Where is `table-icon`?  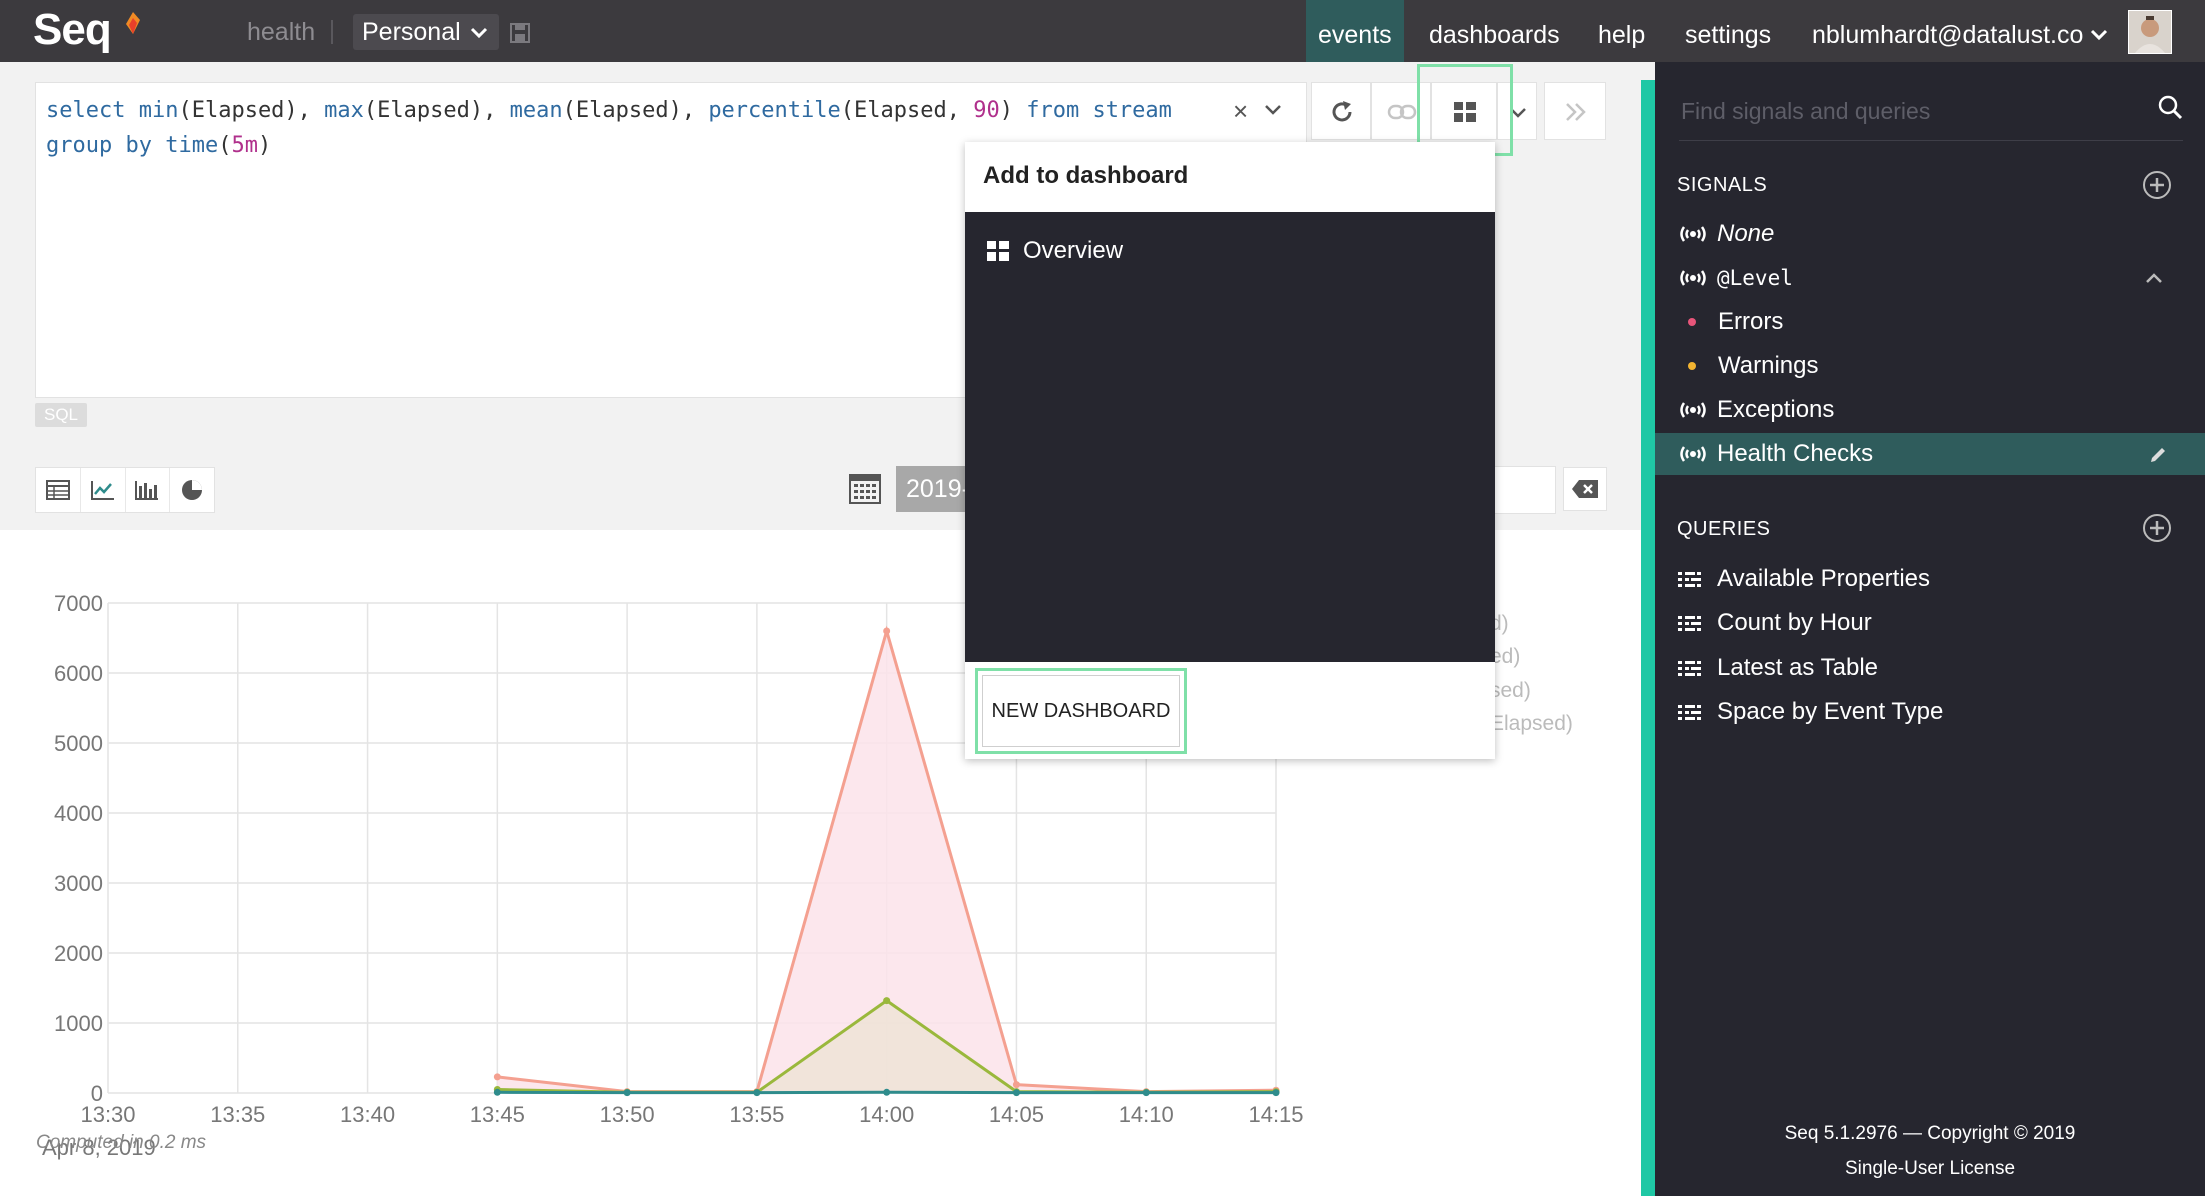
table-icon is located at coordinates (57, 490).